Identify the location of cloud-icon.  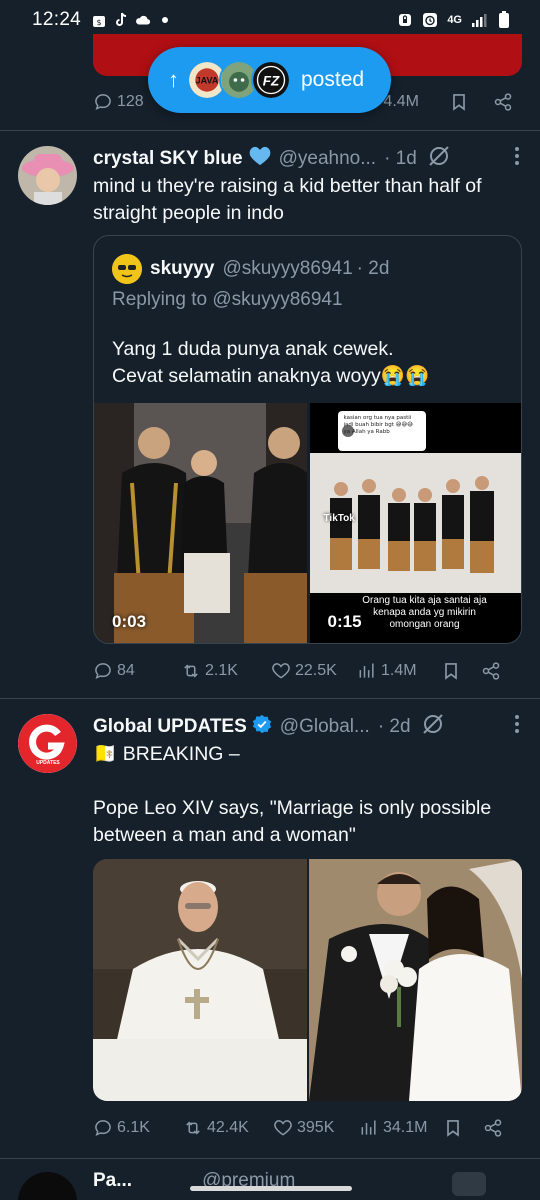
(143, 20).